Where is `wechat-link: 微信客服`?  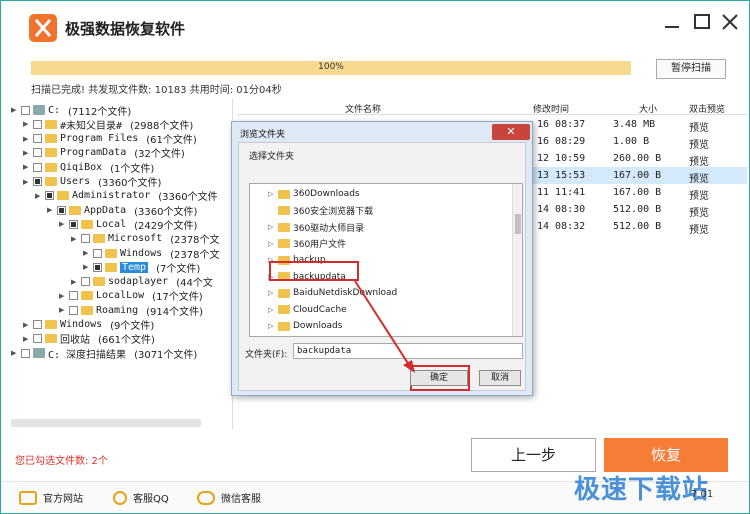 wechat-link: 微信客服 is located at coordinates (229, 497).